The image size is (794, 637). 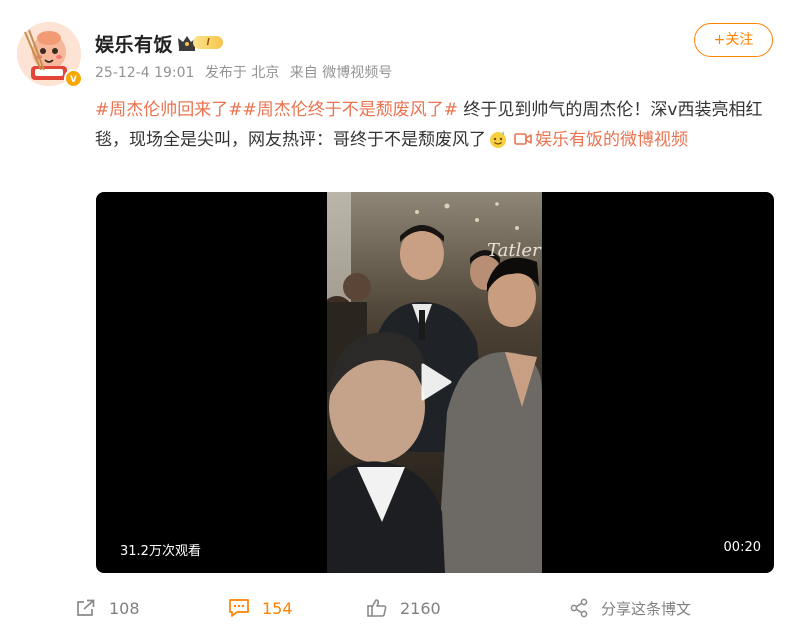 What do you see at coordinates (646, 608) in the screenshot?
I see `share-label: 分享这条博文` at bounding box center [646, 608].